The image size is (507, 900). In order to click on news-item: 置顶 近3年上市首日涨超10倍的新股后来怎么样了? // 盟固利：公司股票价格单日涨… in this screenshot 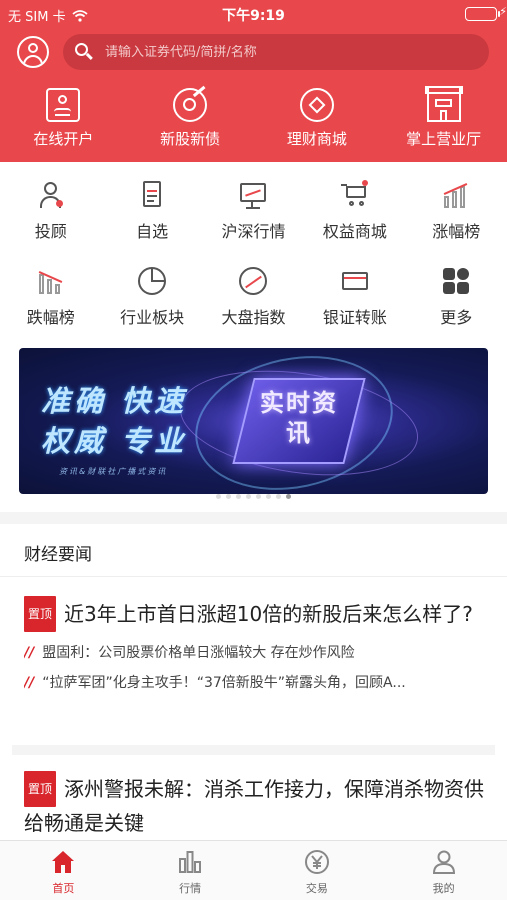, I will do `click(255, 644)`.